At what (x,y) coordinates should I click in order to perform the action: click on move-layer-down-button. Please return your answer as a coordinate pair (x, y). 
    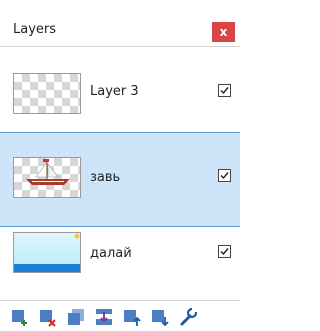
    Looking at the image, I should click on (160, 317).